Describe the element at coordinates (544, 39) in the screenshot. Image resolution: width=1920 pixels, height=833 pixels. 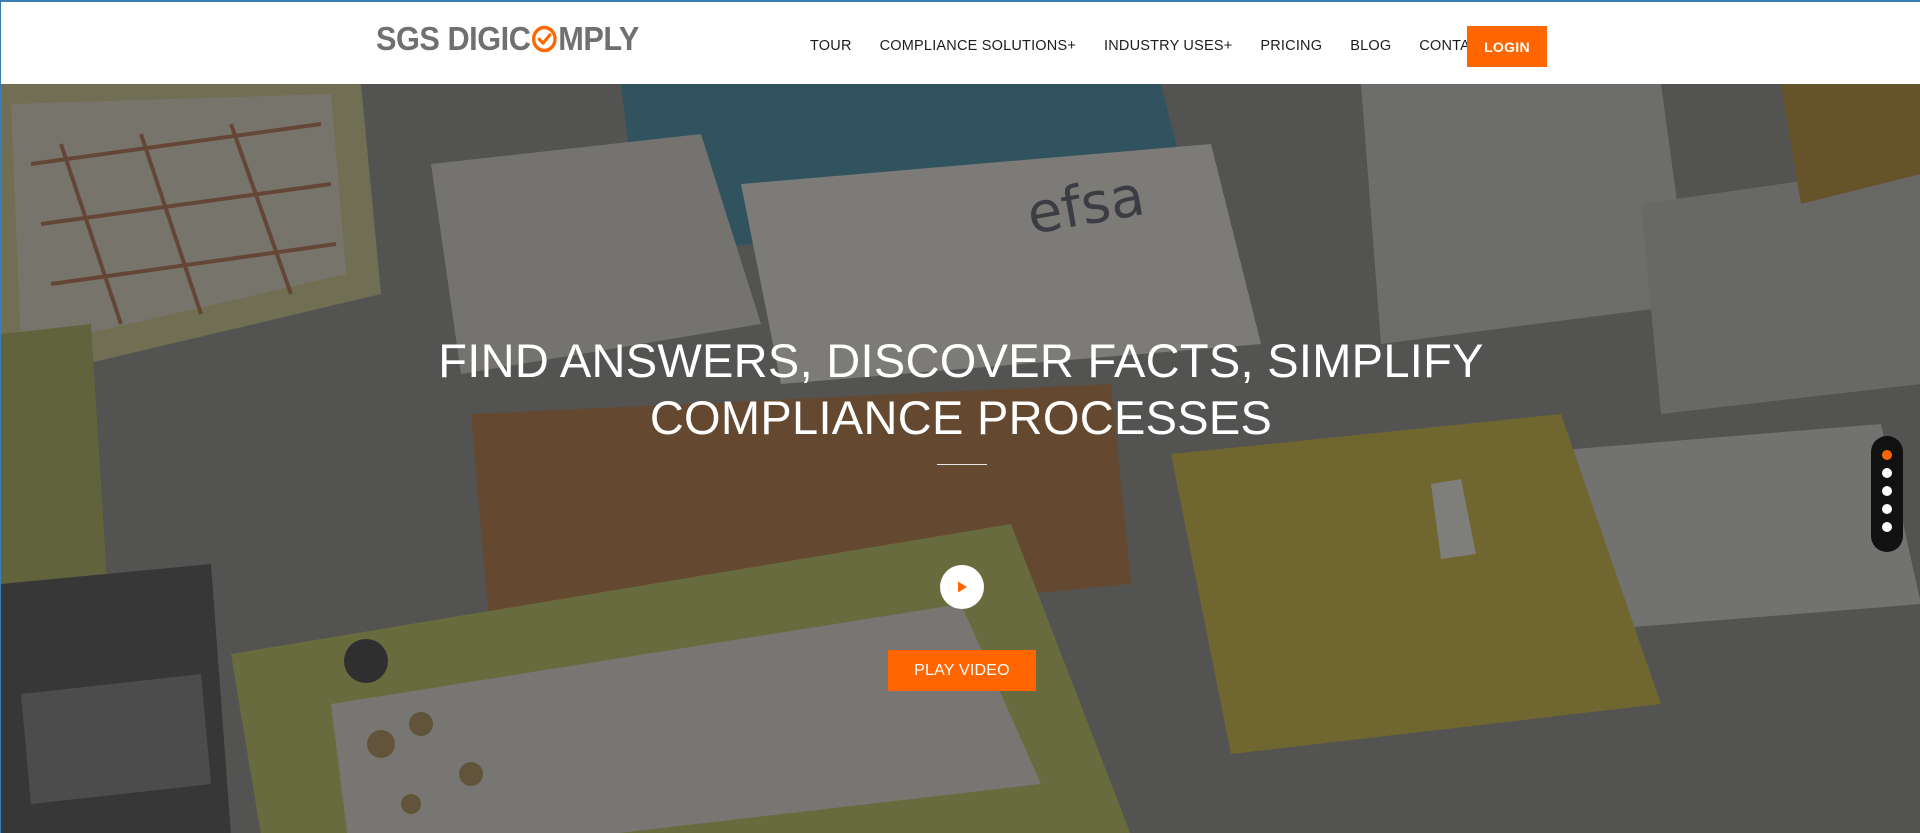
I see `check-circle-icon` at that location.